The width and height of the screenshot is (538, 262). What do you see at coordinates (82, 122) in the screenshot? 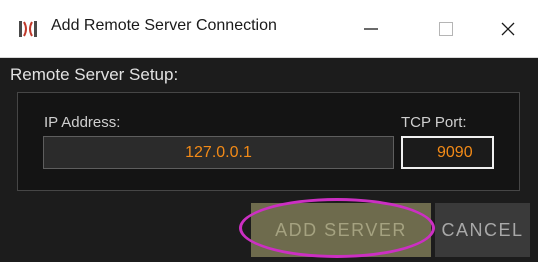
I see `ip-address-label: IP Address:` at bounding box center [82, 122].